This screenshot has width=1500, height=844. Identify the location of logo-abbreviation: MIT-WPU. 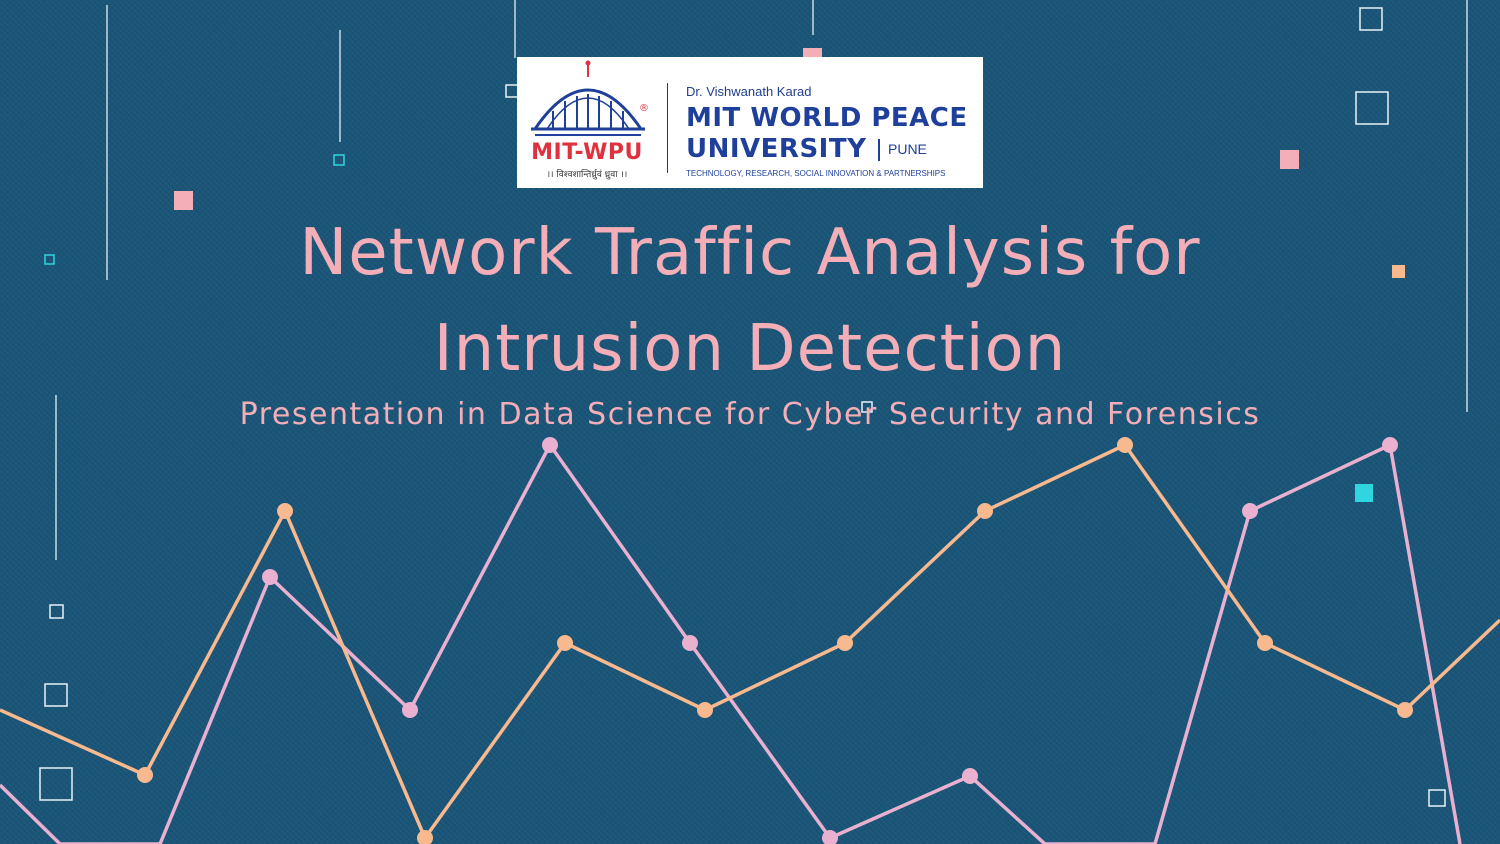
(587, 152).